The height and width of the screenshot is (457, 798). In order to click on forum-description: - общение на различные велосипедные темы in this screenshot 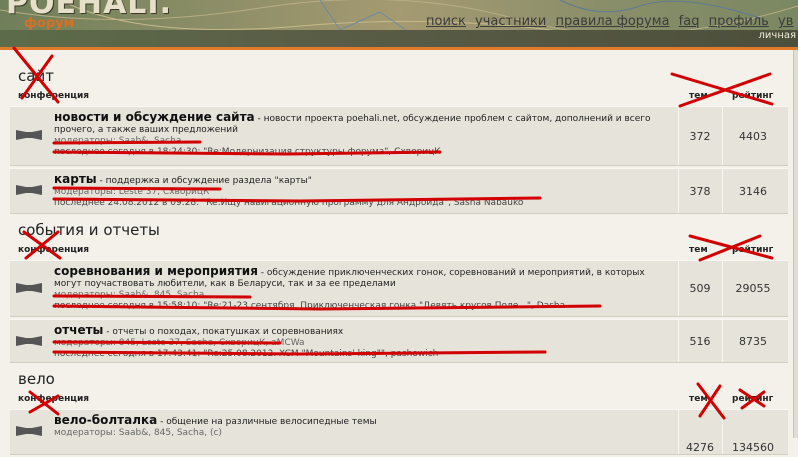, I will do `click(267, 422)`.